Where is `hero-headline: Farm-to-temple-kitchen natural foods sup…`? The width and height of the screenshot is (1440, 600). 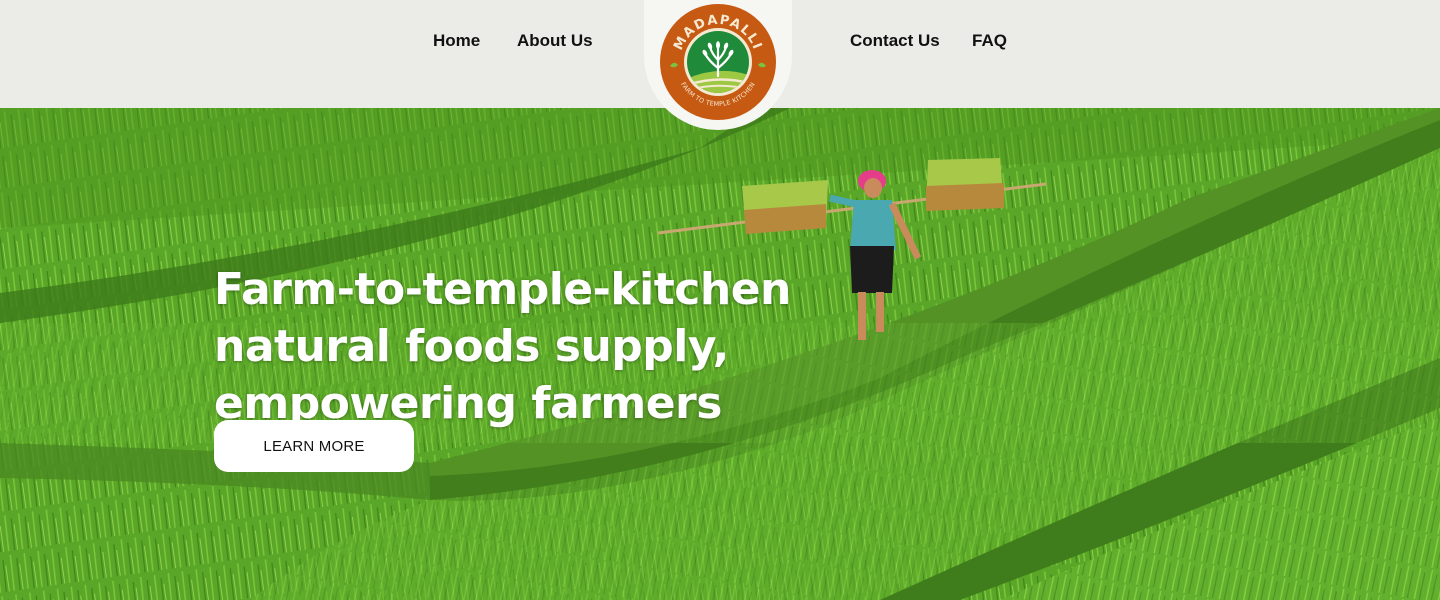 hero-headline: Farm-to-temple-kitchen natural foods sup… is located at coordinates (502, 346).